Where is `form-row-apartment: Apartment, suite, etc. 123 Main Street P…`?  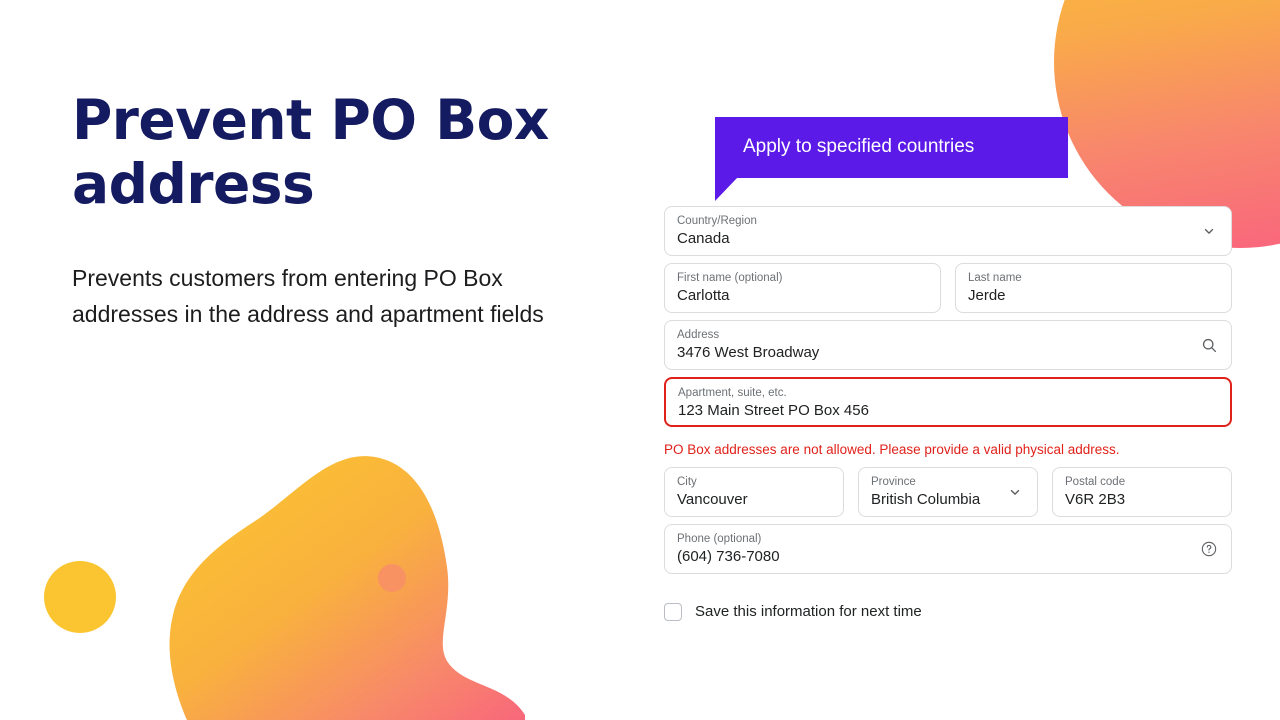 form-row-apartment: Apartment, suite, etc. 123 Main Street P… is located at coordinates (948, 402).